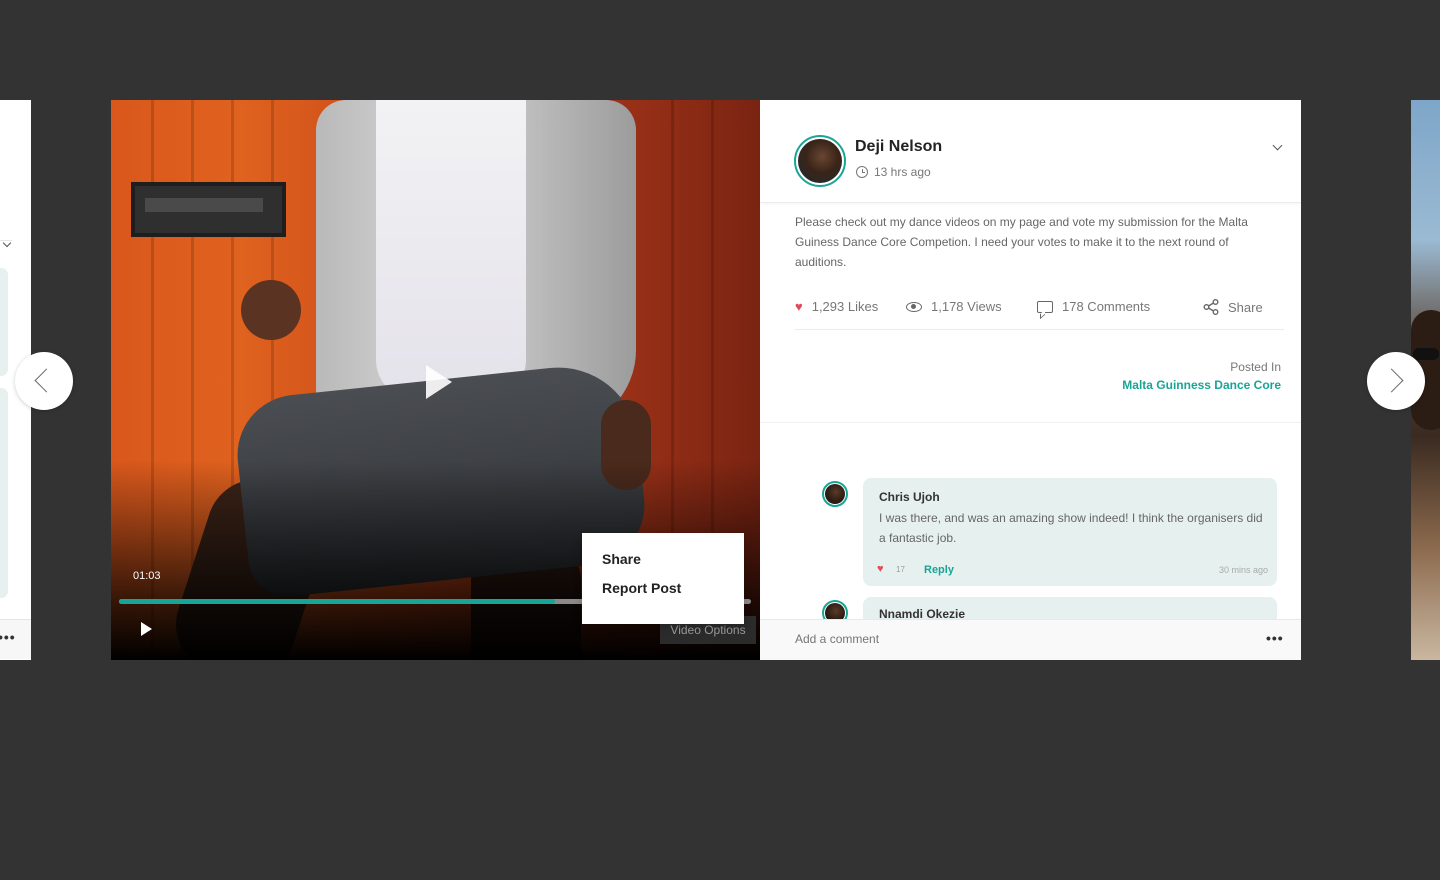 This screenshot has height=880, width=1440. What do you see at coordinates (6, 240) in the screenshot?
I see `divider` at bounding box center [6, 240].